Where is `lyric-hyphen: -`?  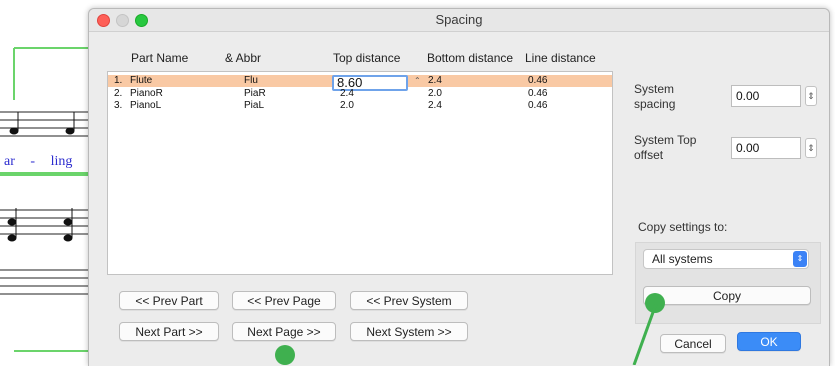 lyric-hyphen: - is located at coordinates (33, 161).